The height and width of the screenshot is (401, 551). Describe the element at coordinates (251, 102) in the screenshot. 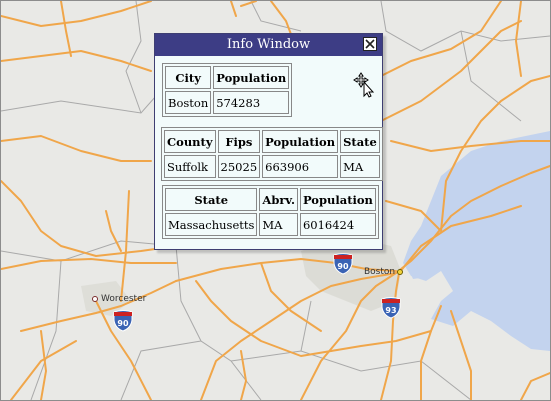

I see `table-cell: 574283` at that location.